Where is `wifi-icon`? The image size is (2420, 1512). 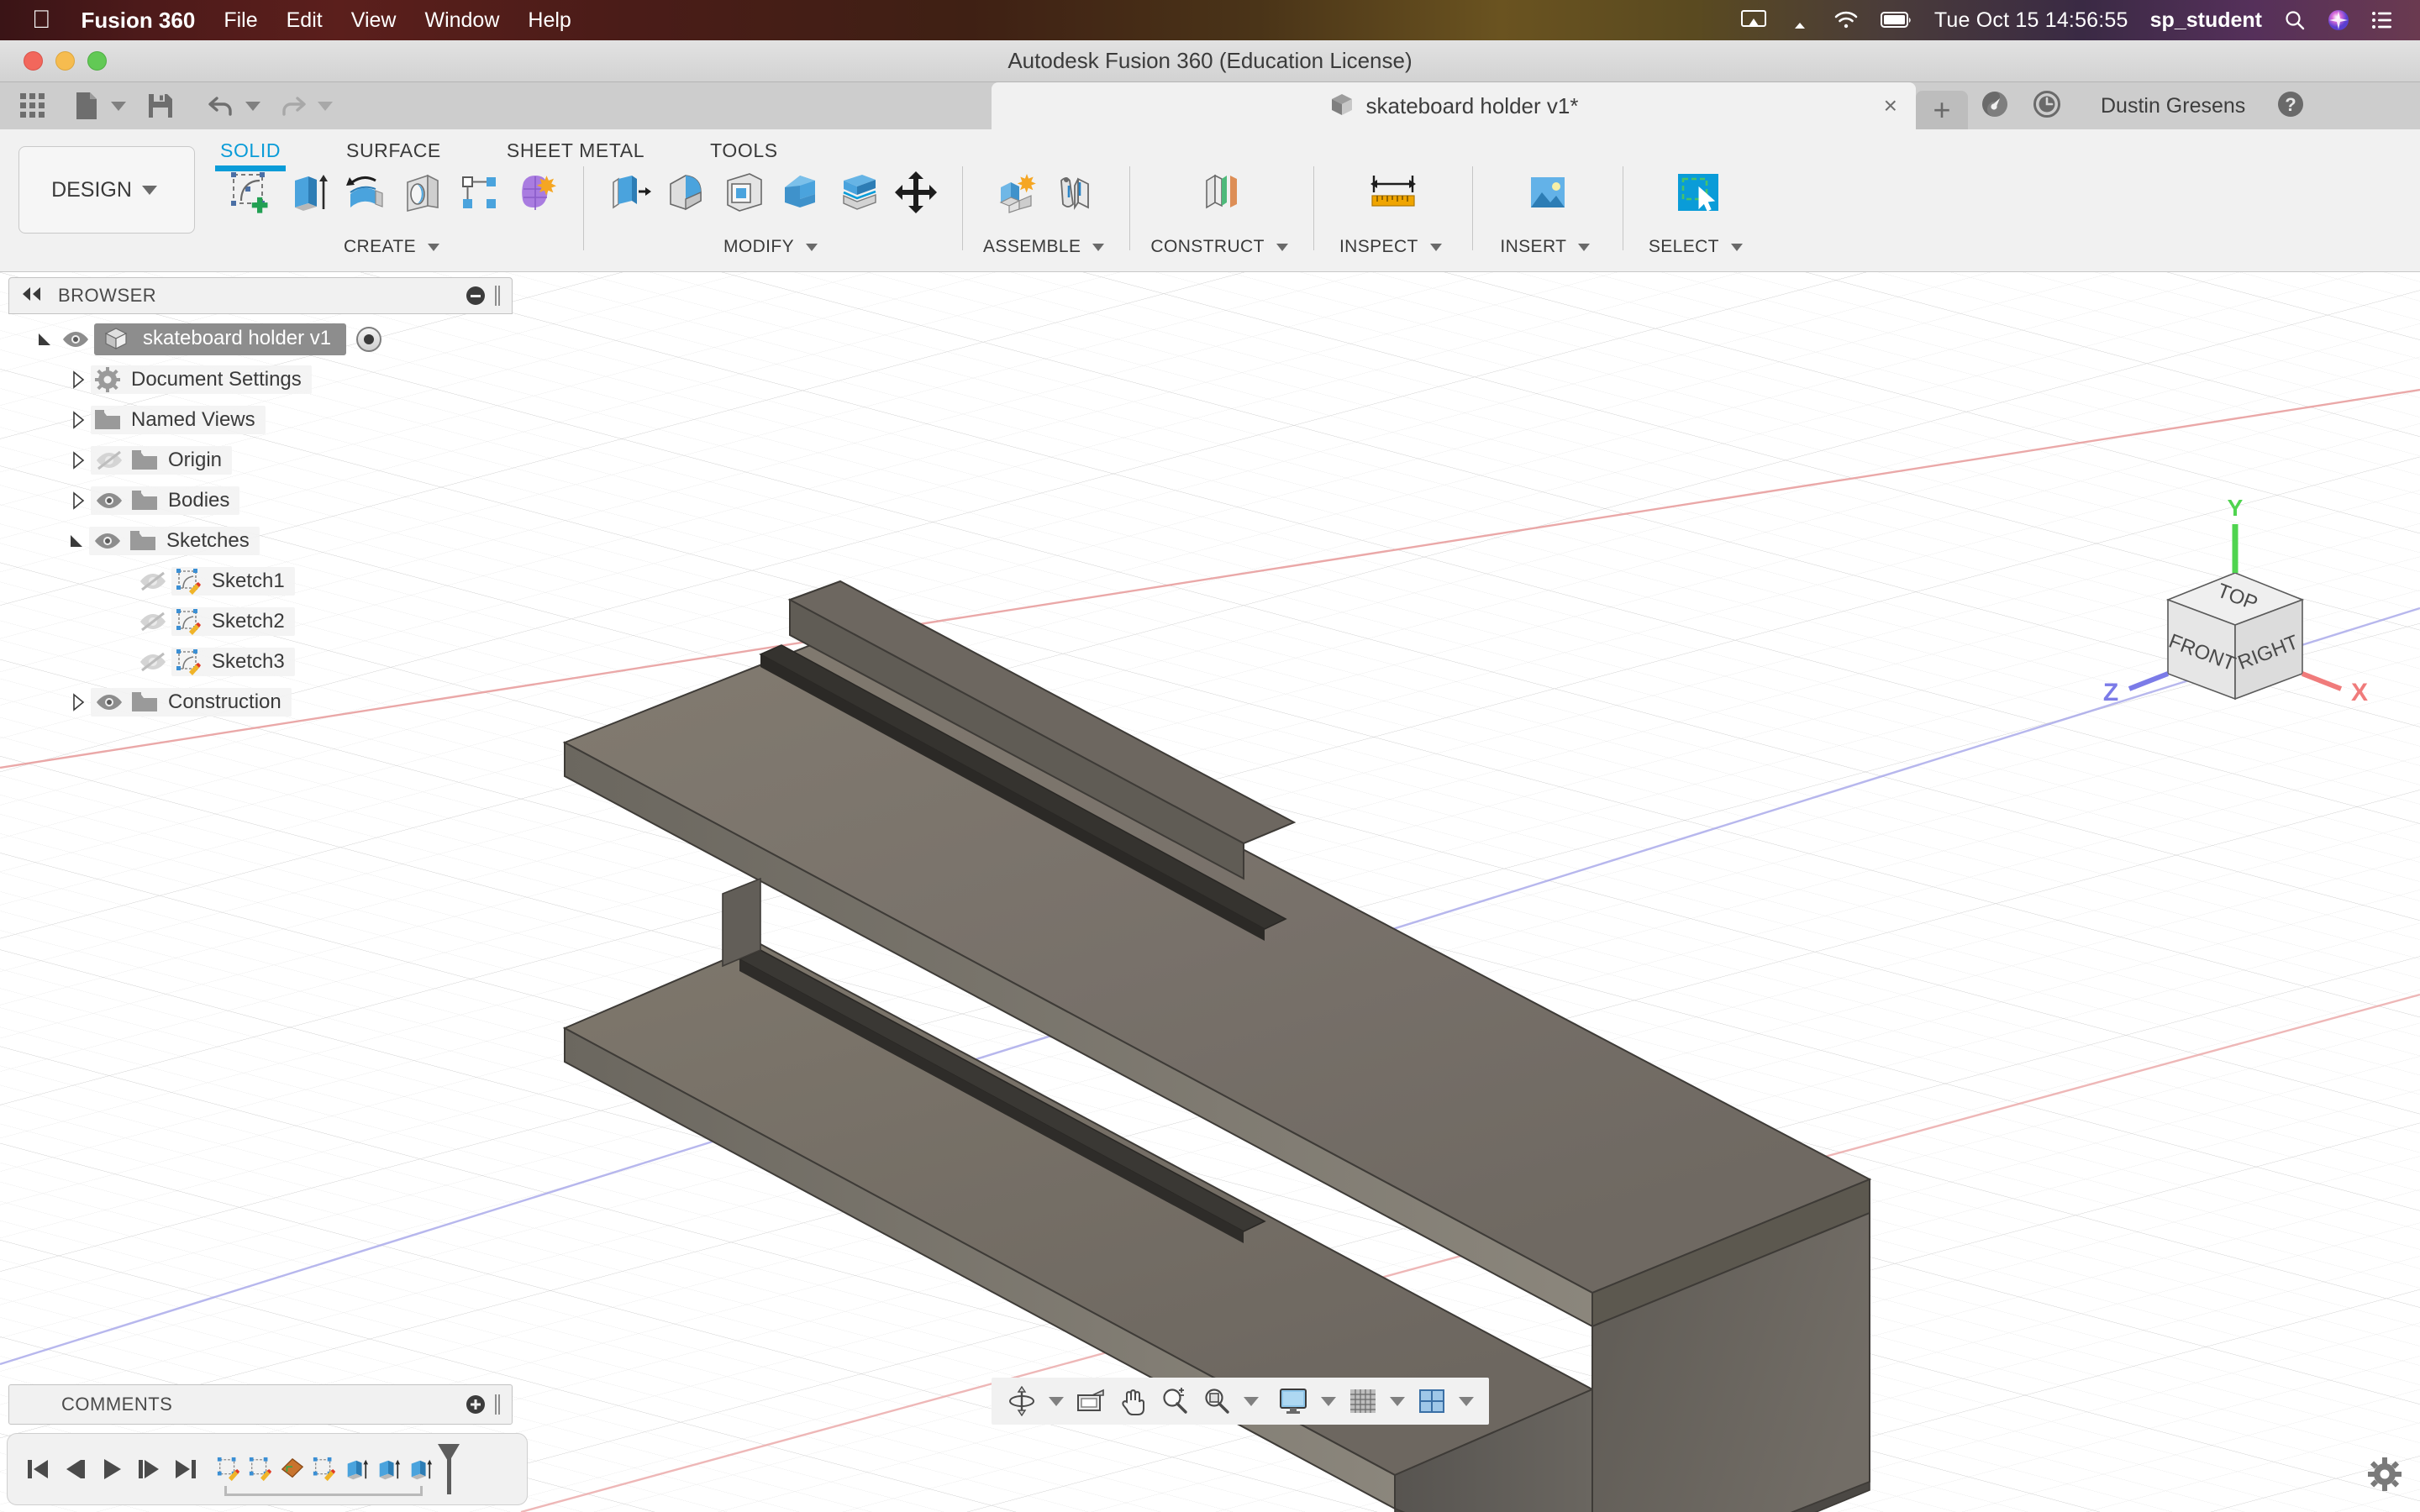 wifi-icon is located at coordinates (1846, 20).